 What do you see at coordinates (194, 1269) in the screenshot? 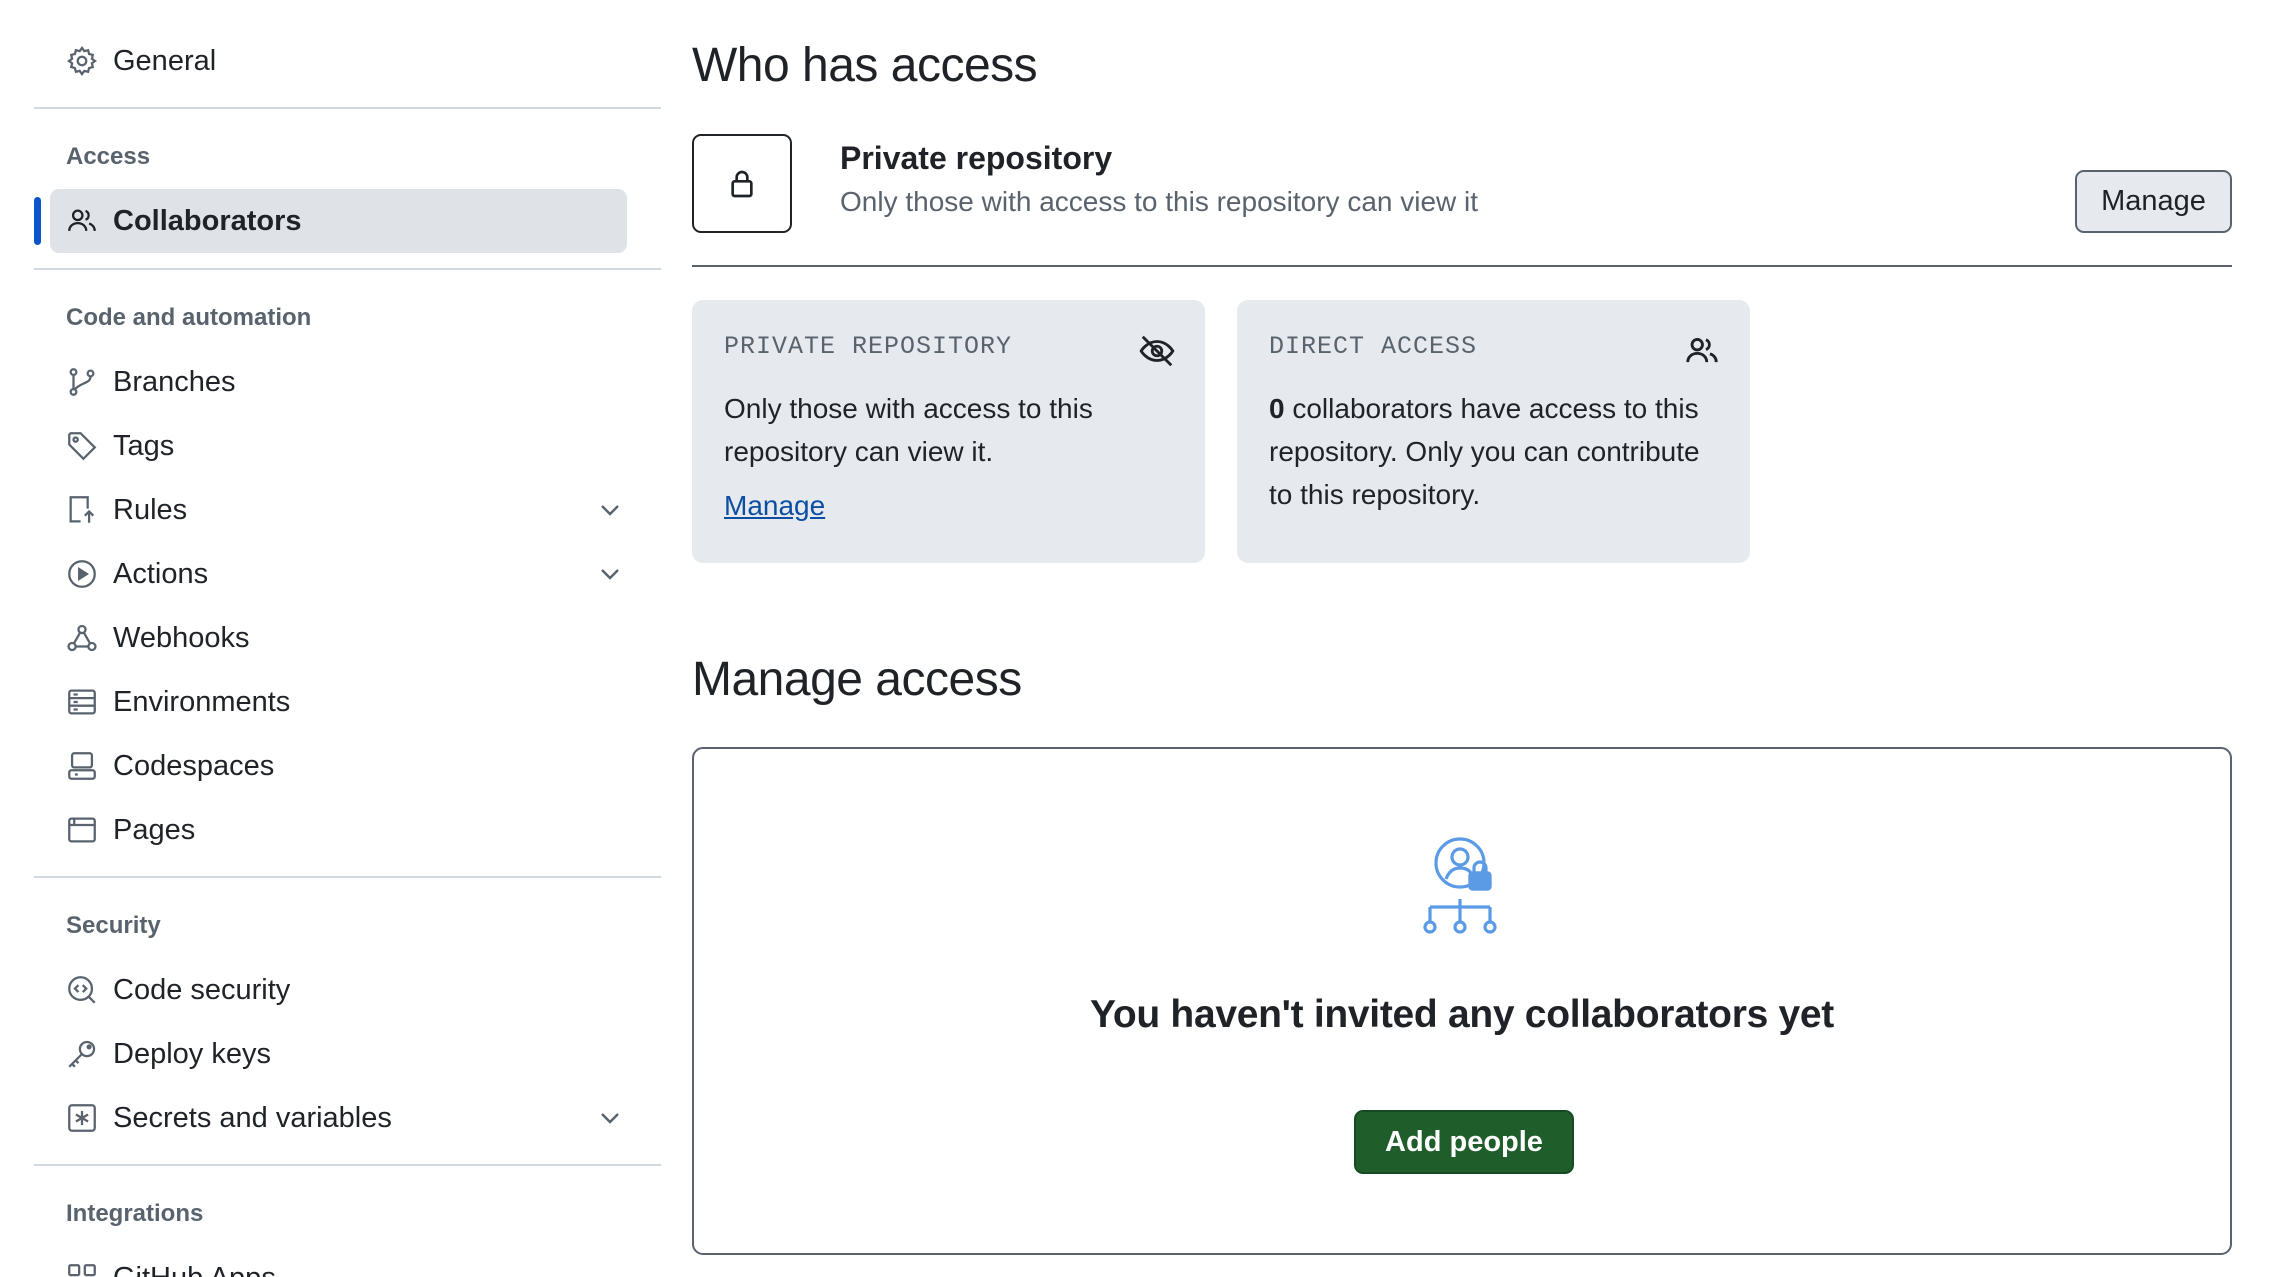
I see `sidebar-item-label: GitHub Apps` at bounding box center [194, 1269].